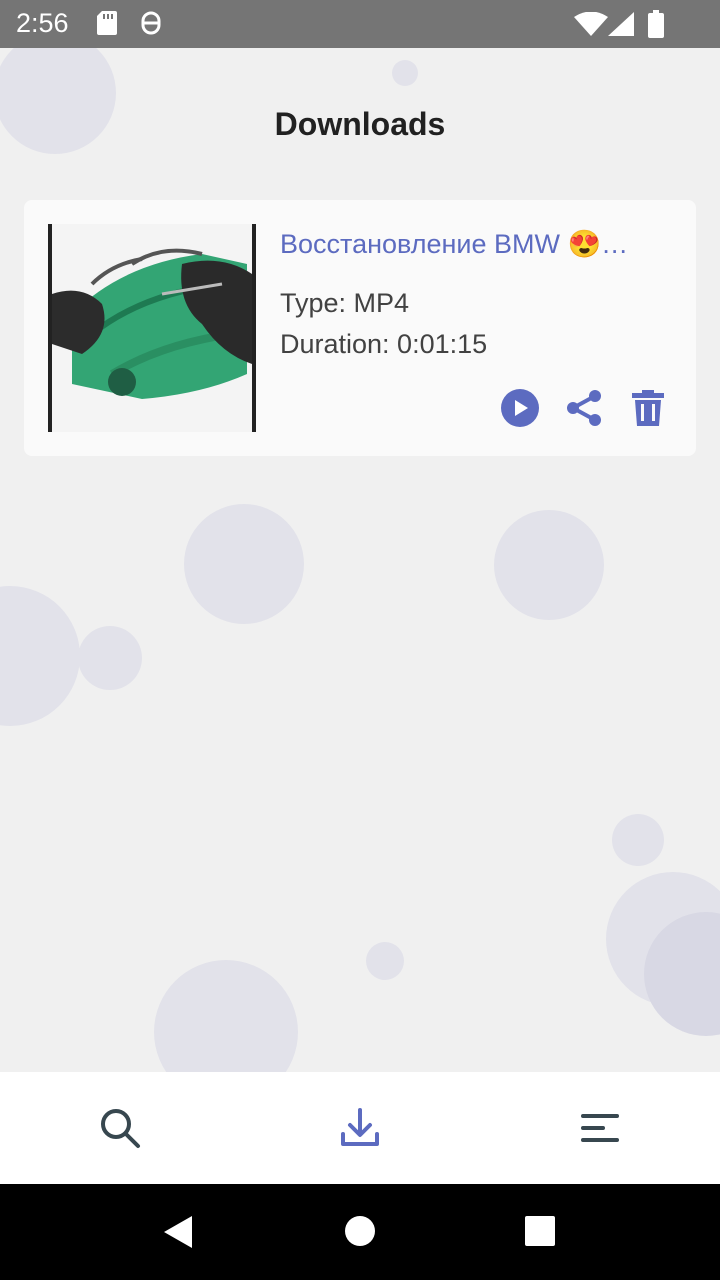 This screenshot has height=1280, width=720. I want to click on share-icon, so click(584, 410).